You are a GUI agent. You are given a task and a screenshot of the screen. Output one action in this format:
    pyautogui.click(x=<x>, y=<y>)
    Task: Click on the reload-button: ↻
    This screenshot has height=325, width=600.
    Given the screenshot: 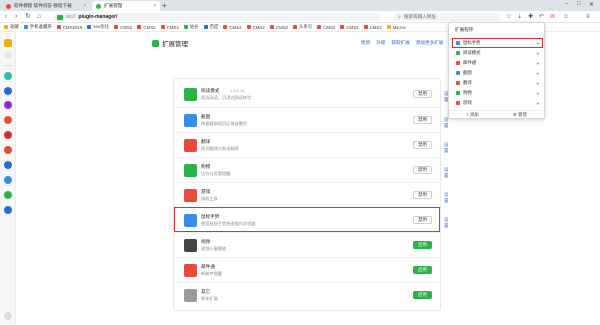 What is the action you would take?
    pyautogui.click(x=28, y=17)
    